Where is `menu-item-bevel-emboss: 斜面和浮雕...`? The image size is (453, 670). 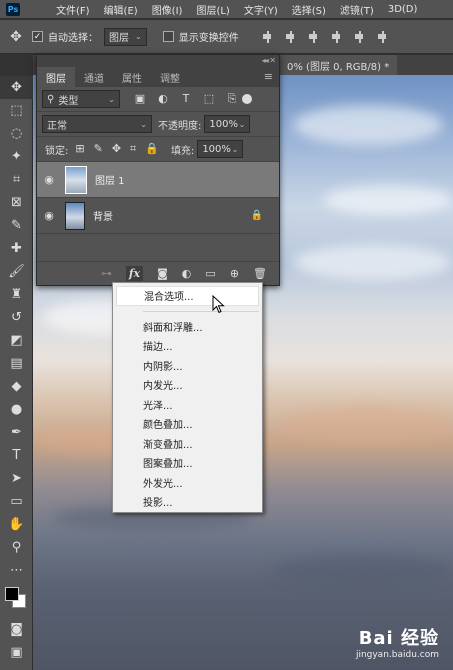
menu-item-bevel-emboss: 斜面和浮雕... is located at coordinates (187, 327).